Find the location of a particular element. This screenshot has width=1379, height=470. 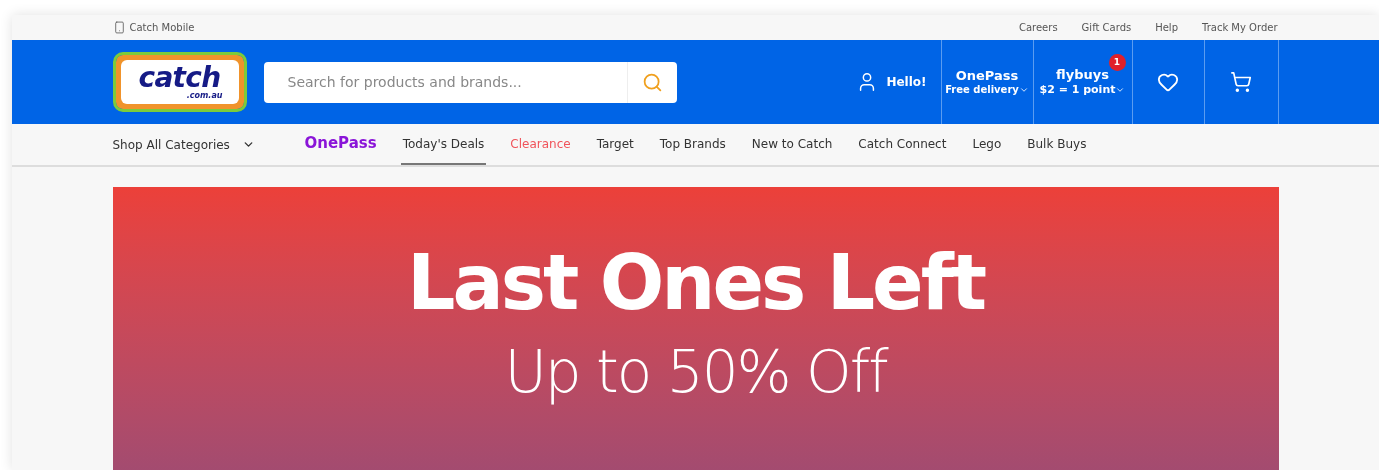

phone-icon is located at coordinates (119, 27).